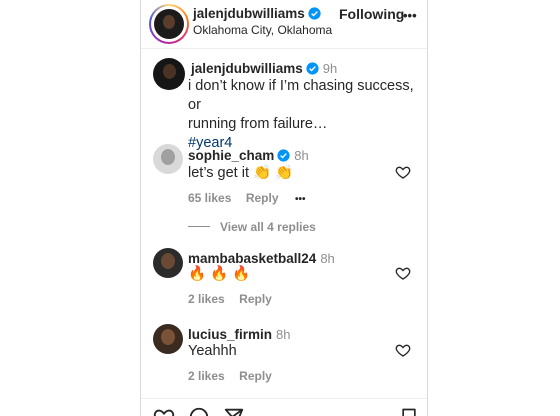 This screenshot has width=560, height=416. What do you see at coordinates (164, 411) in the screenshot?
I see `like-icon` at bounding box center [164, 411].